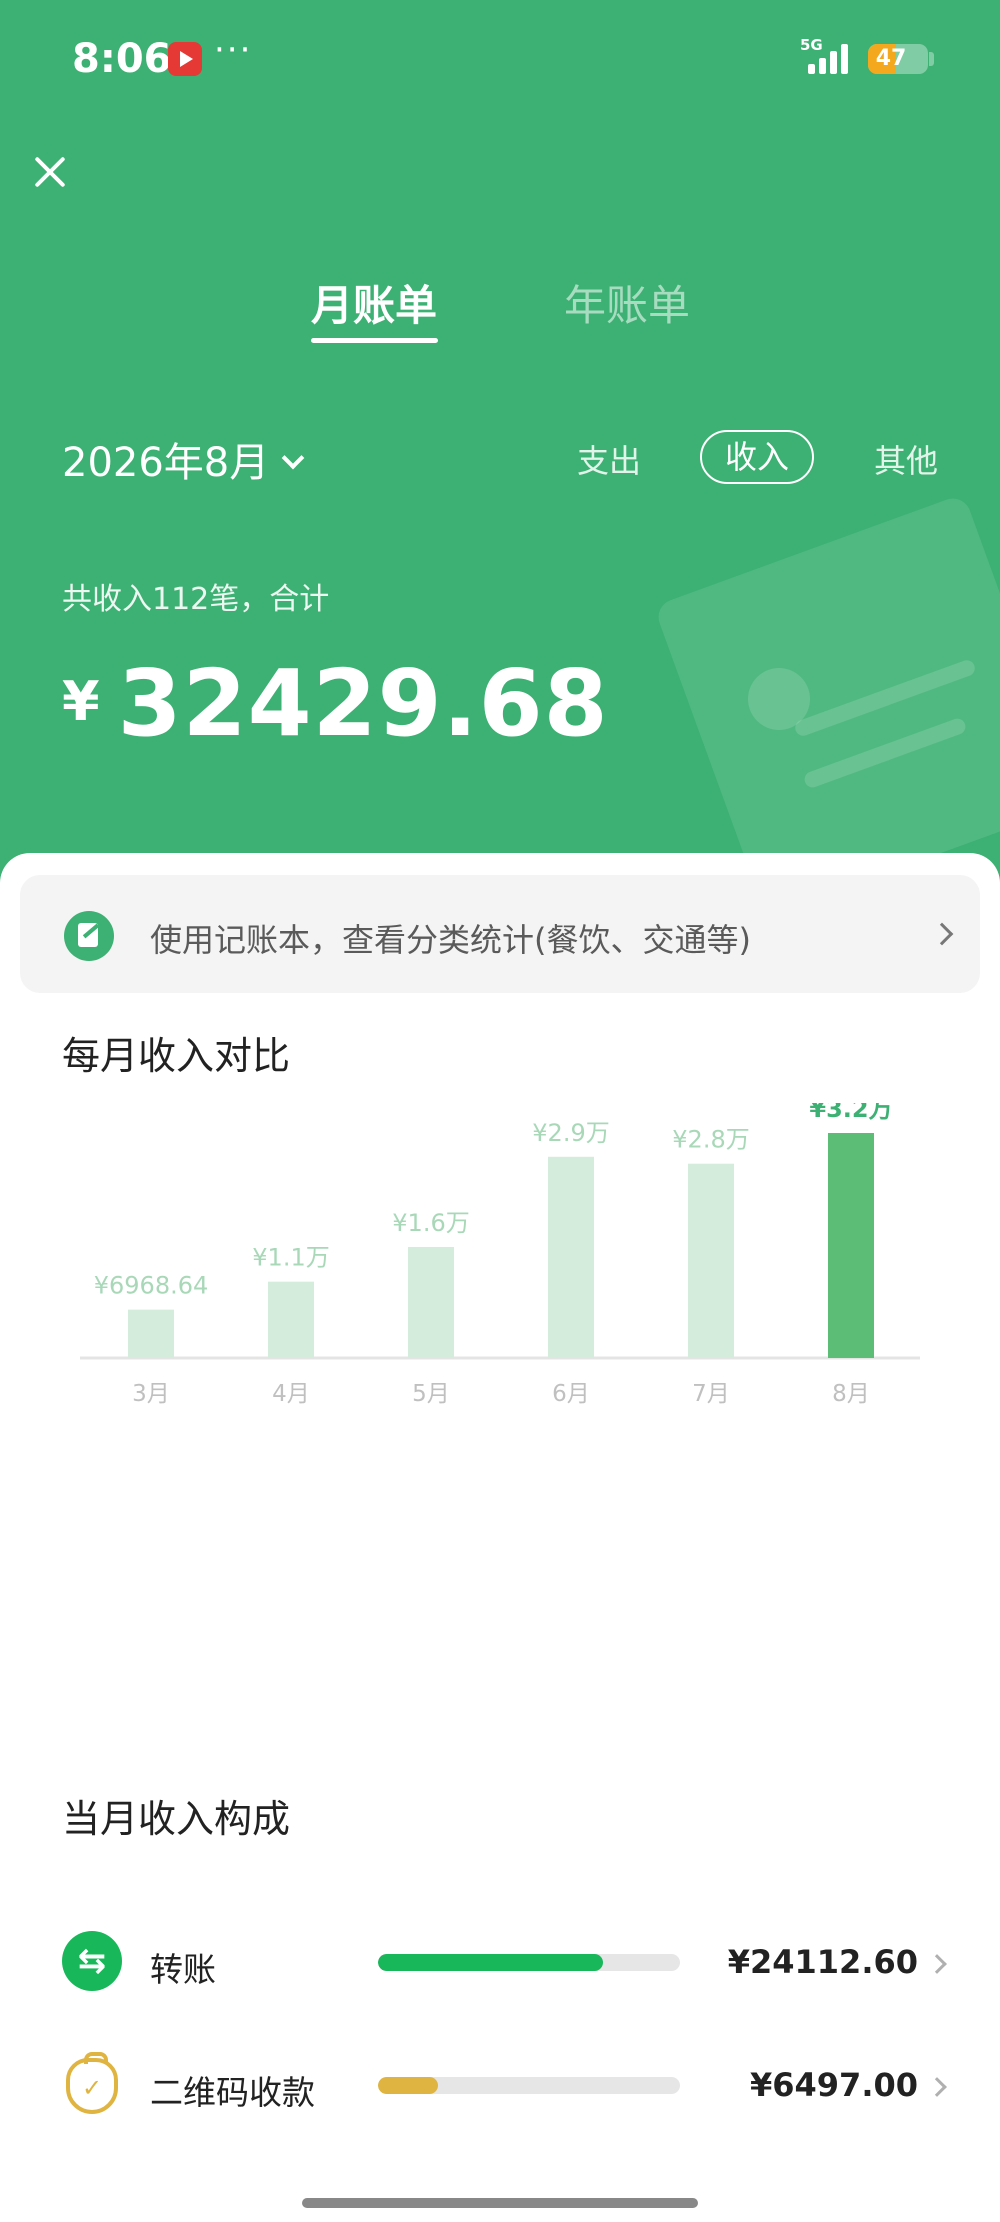 This screenshot has width=1000, height=2222. What do you see at coordinates (891, 58) in the screenshot?
I see `battery-percent: 47` at bounding box center [891, 58].